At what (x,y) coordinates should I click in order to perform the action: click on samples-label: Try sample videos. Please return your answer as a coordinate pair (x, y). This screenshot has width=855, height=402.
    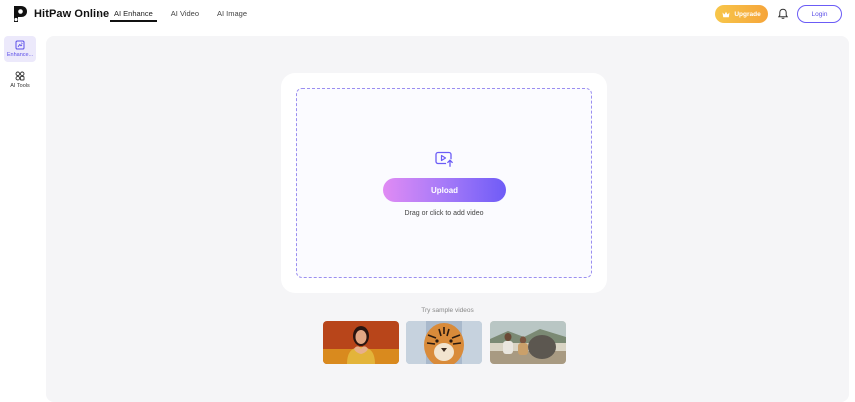
    Looking at the image, I should click on (447, 310).